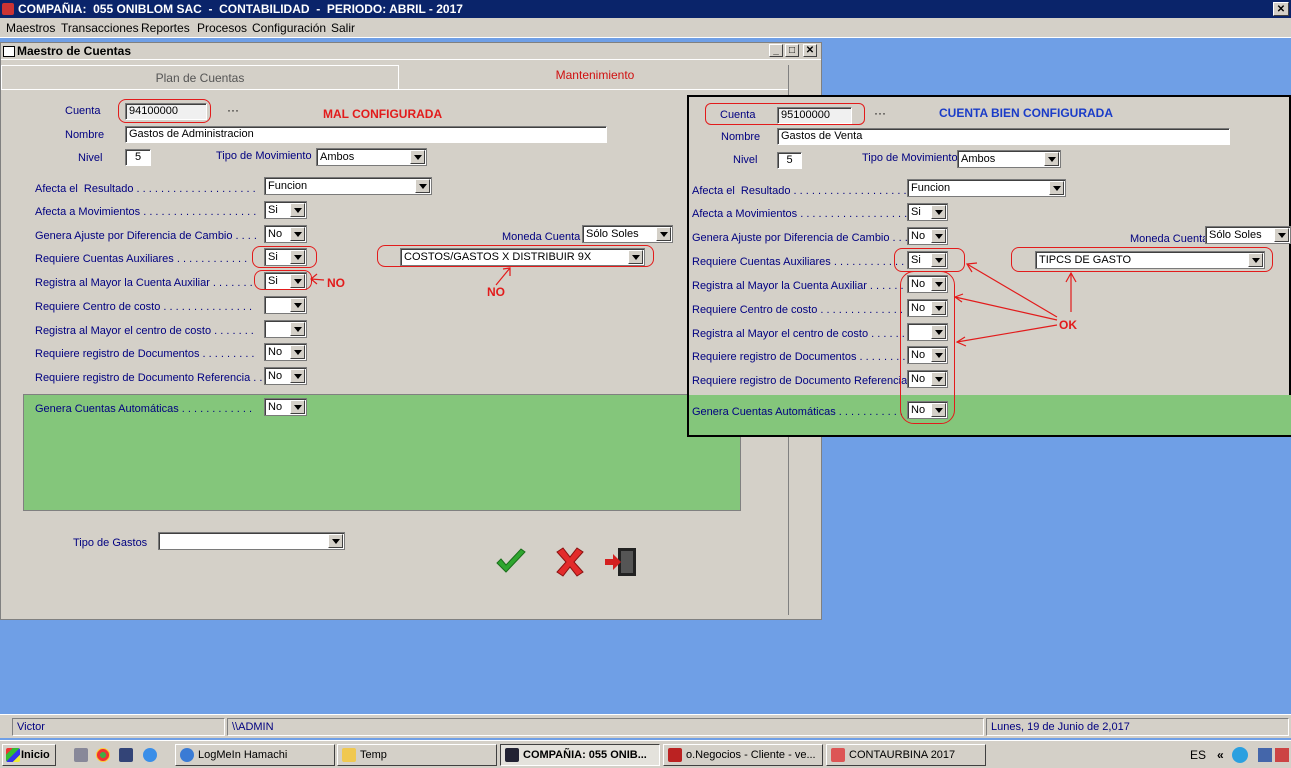 The width and height of the screenshot is (1291, 768). I want to click on menu-salir: Salir, so click(343, 28).